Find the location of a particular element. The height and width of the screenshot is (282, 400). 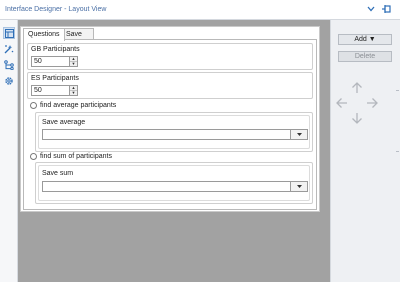

average-radio is located at coordinates (33, 105).